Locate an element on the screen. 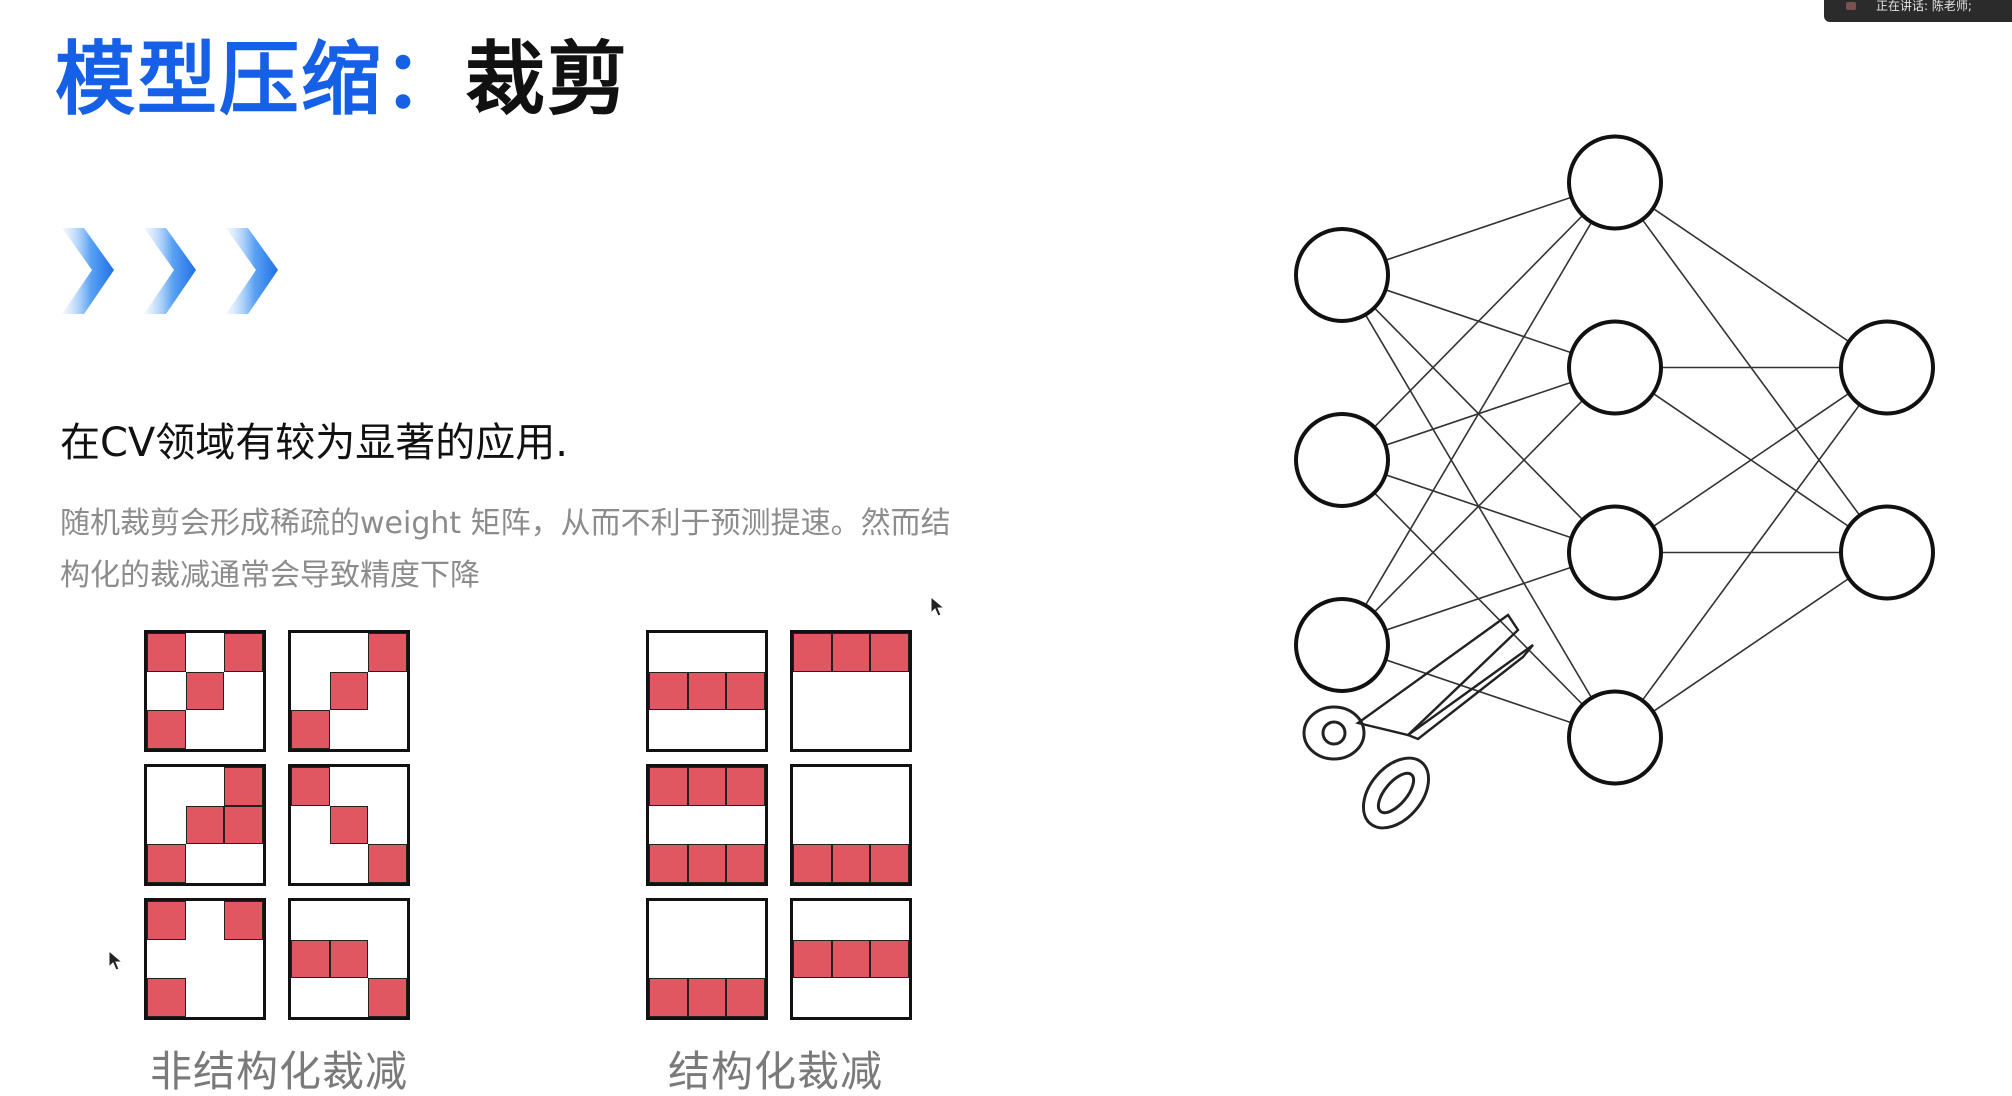  title-rest: 裁剪 is located at coordinates (547, 79).